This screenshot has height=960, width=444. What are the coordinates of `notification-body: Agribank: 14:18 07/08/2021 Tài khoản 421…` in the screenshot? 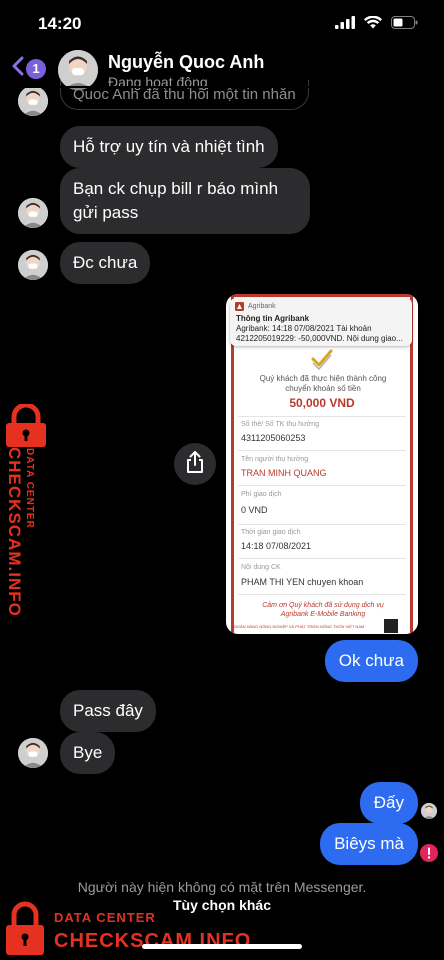 It's located at (319, 333).